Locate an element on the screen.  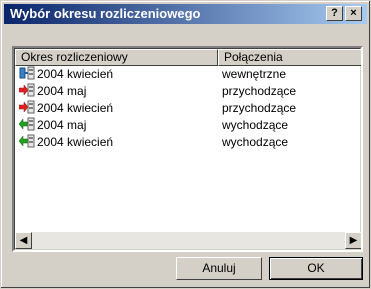
list-item: 2004 kwiecień przychodzące is located at coordinates (187, 108).